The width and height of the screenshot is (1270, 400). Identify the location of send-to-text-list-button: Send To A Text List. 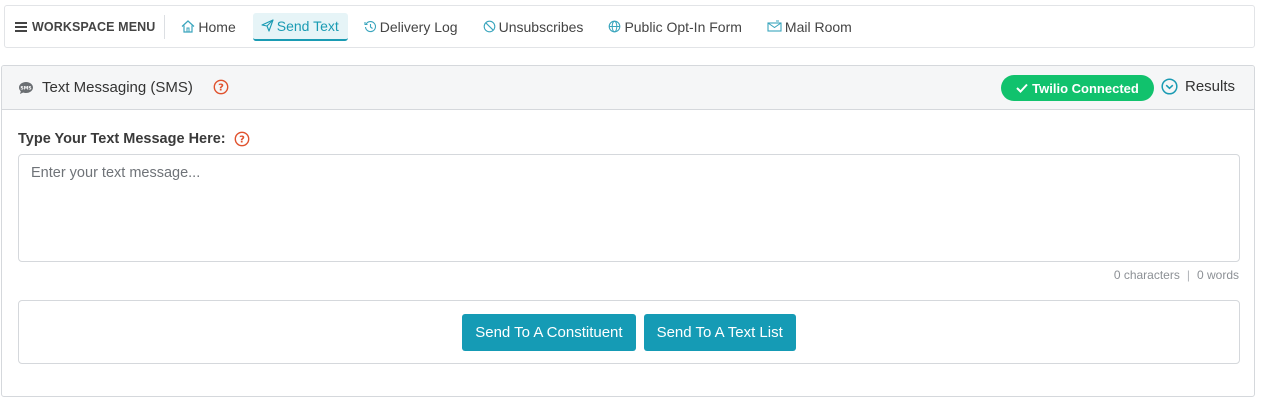
(719, 332).